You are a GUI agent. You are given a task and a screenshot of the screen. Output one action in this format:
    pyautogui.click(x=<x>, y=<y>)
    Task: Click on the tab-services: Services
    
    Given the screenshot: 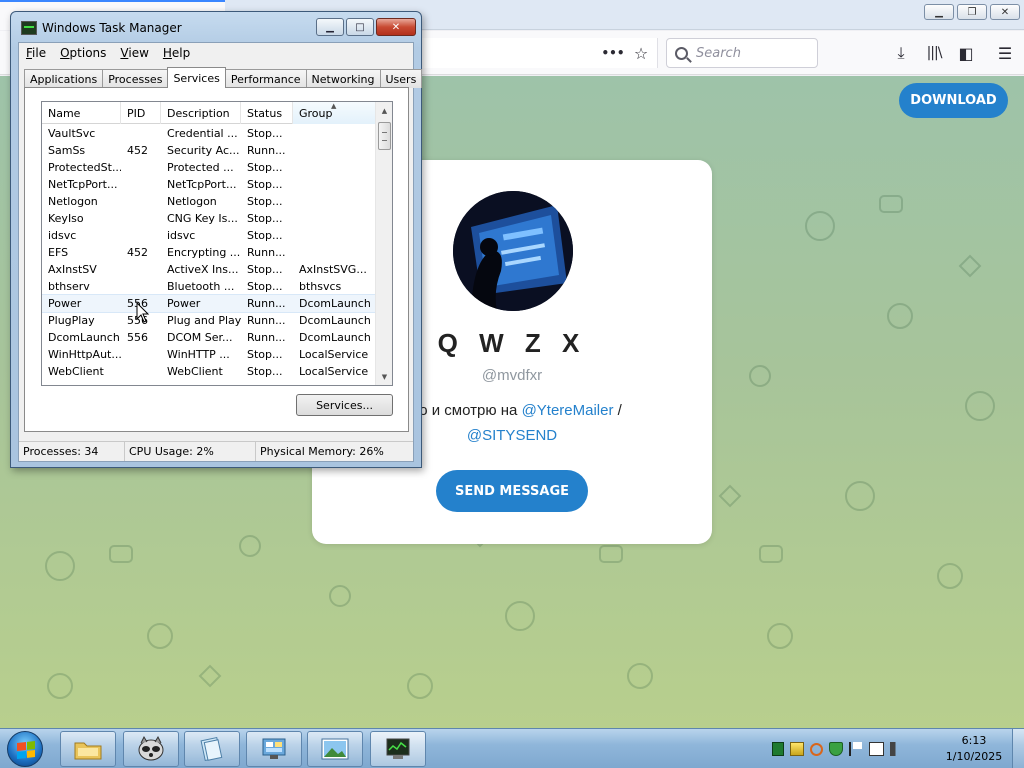 What is the action you would take?
    pyautogui.click(x=196, y=77)
    